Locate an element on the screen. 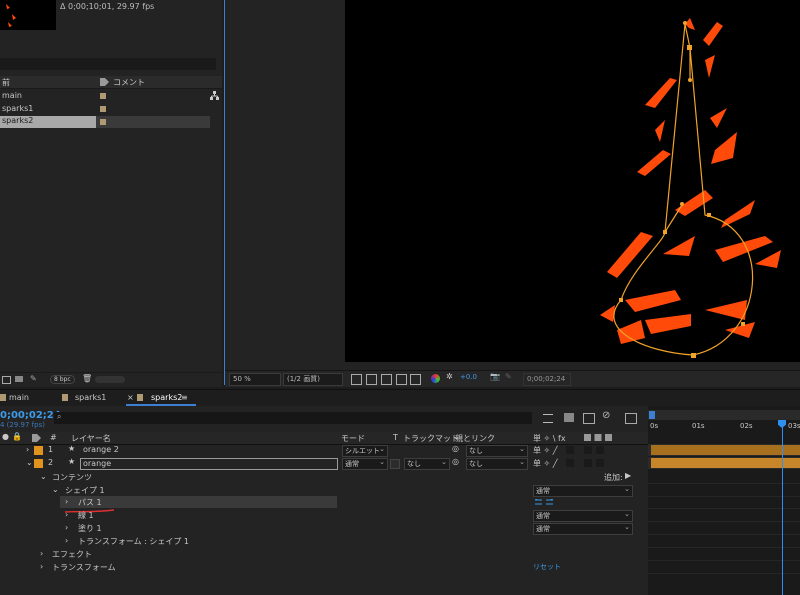 Image resolution: width=800 pixels, height=595 pixels. tab-sparks1: sparks1 is located at coordinates (90, 397).